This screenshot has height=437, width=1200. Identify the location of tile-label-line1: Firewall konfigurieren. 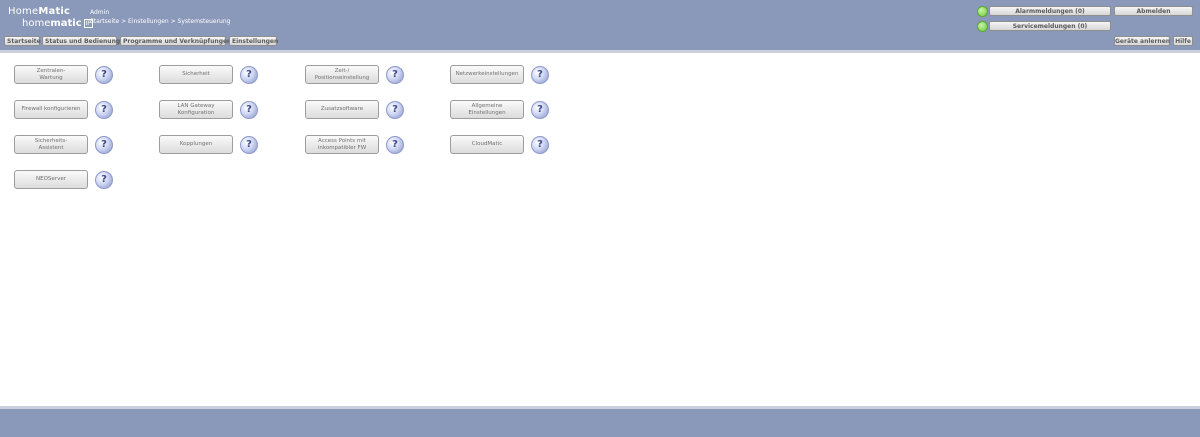
(51, 109).